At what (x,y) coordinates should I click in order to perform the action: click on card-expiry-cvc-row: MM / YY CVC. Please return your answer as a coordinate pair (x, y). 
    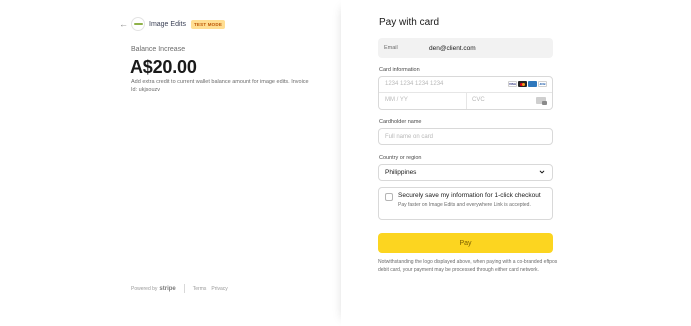
    Looking at the image, I should click on (465, 101).